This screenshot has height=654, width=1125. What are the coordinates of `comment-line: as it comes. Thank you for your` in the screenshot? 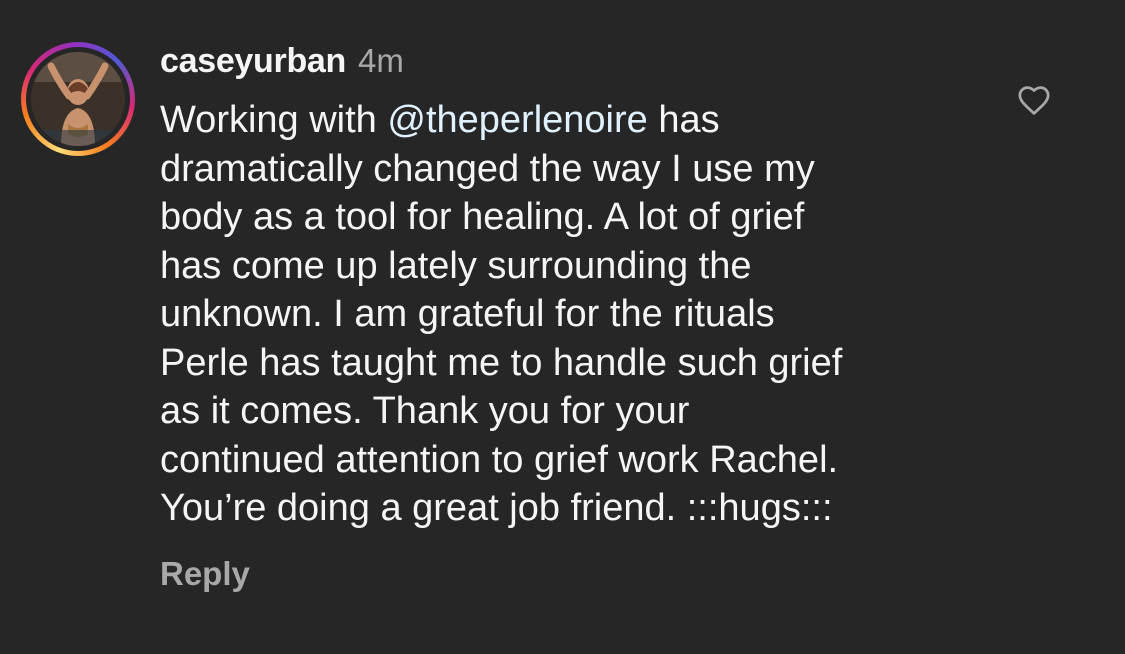 It's located at (425, 411).